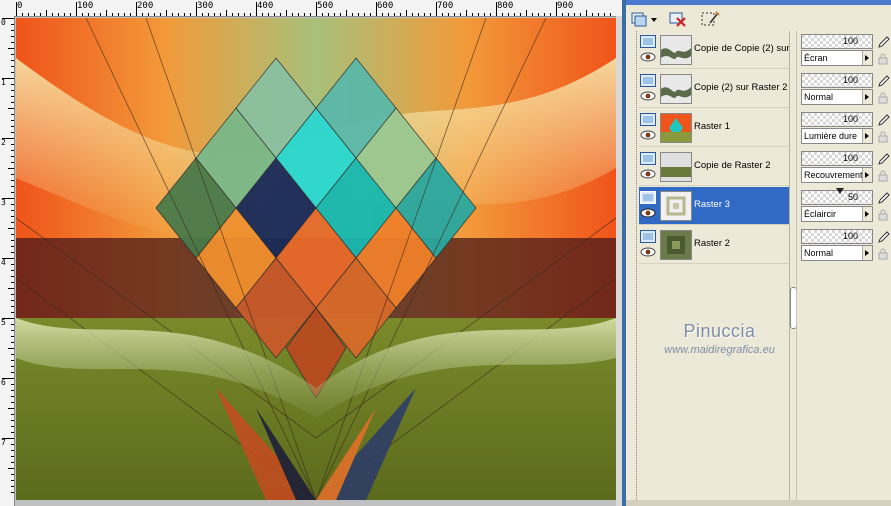 The image size is (891, 506). Describe the element at coordinates (325, 6) in the screenshot. I see `ruler-tick-label: 500` at that location.